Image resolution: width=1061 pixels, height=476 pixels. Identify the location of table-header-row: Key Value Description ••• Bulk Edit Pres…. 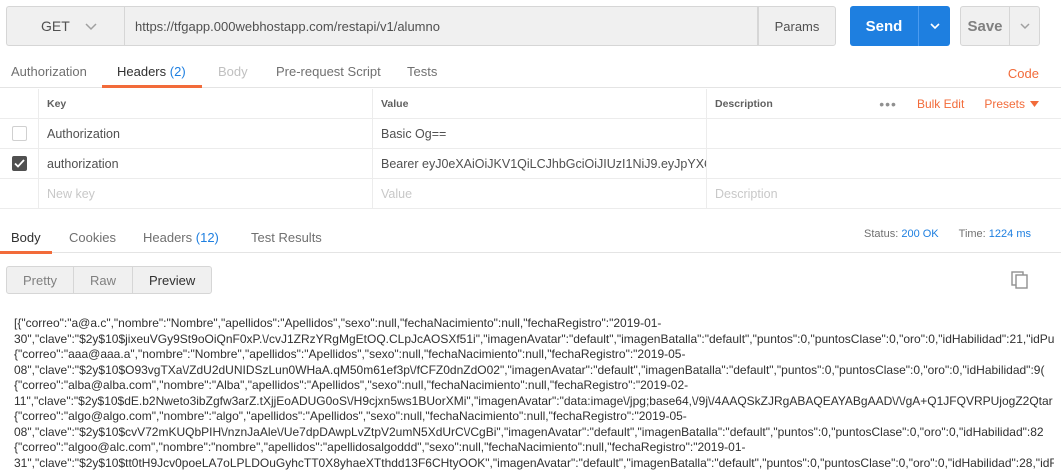
(530, 104).